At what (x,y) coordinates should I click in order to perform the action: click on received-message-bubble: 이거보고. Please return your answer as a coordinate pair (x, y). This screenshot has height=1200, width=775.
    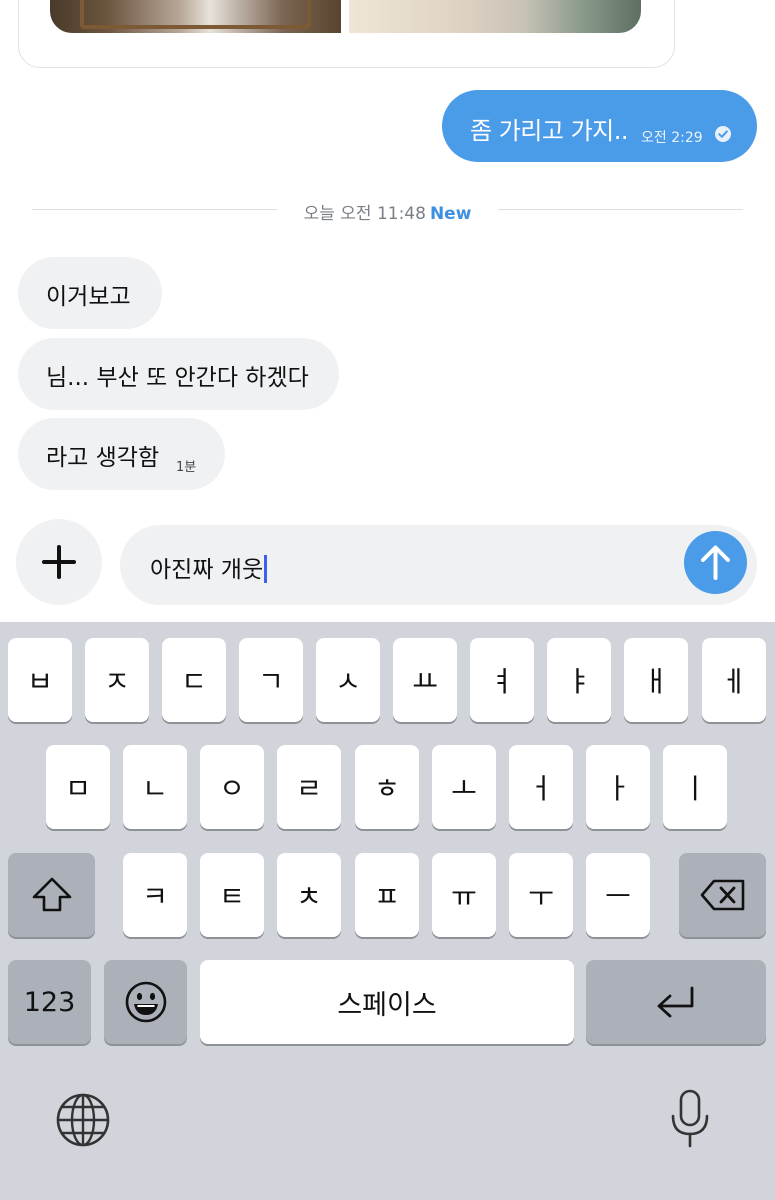
    Looking at the image, I should click on (90, 293).